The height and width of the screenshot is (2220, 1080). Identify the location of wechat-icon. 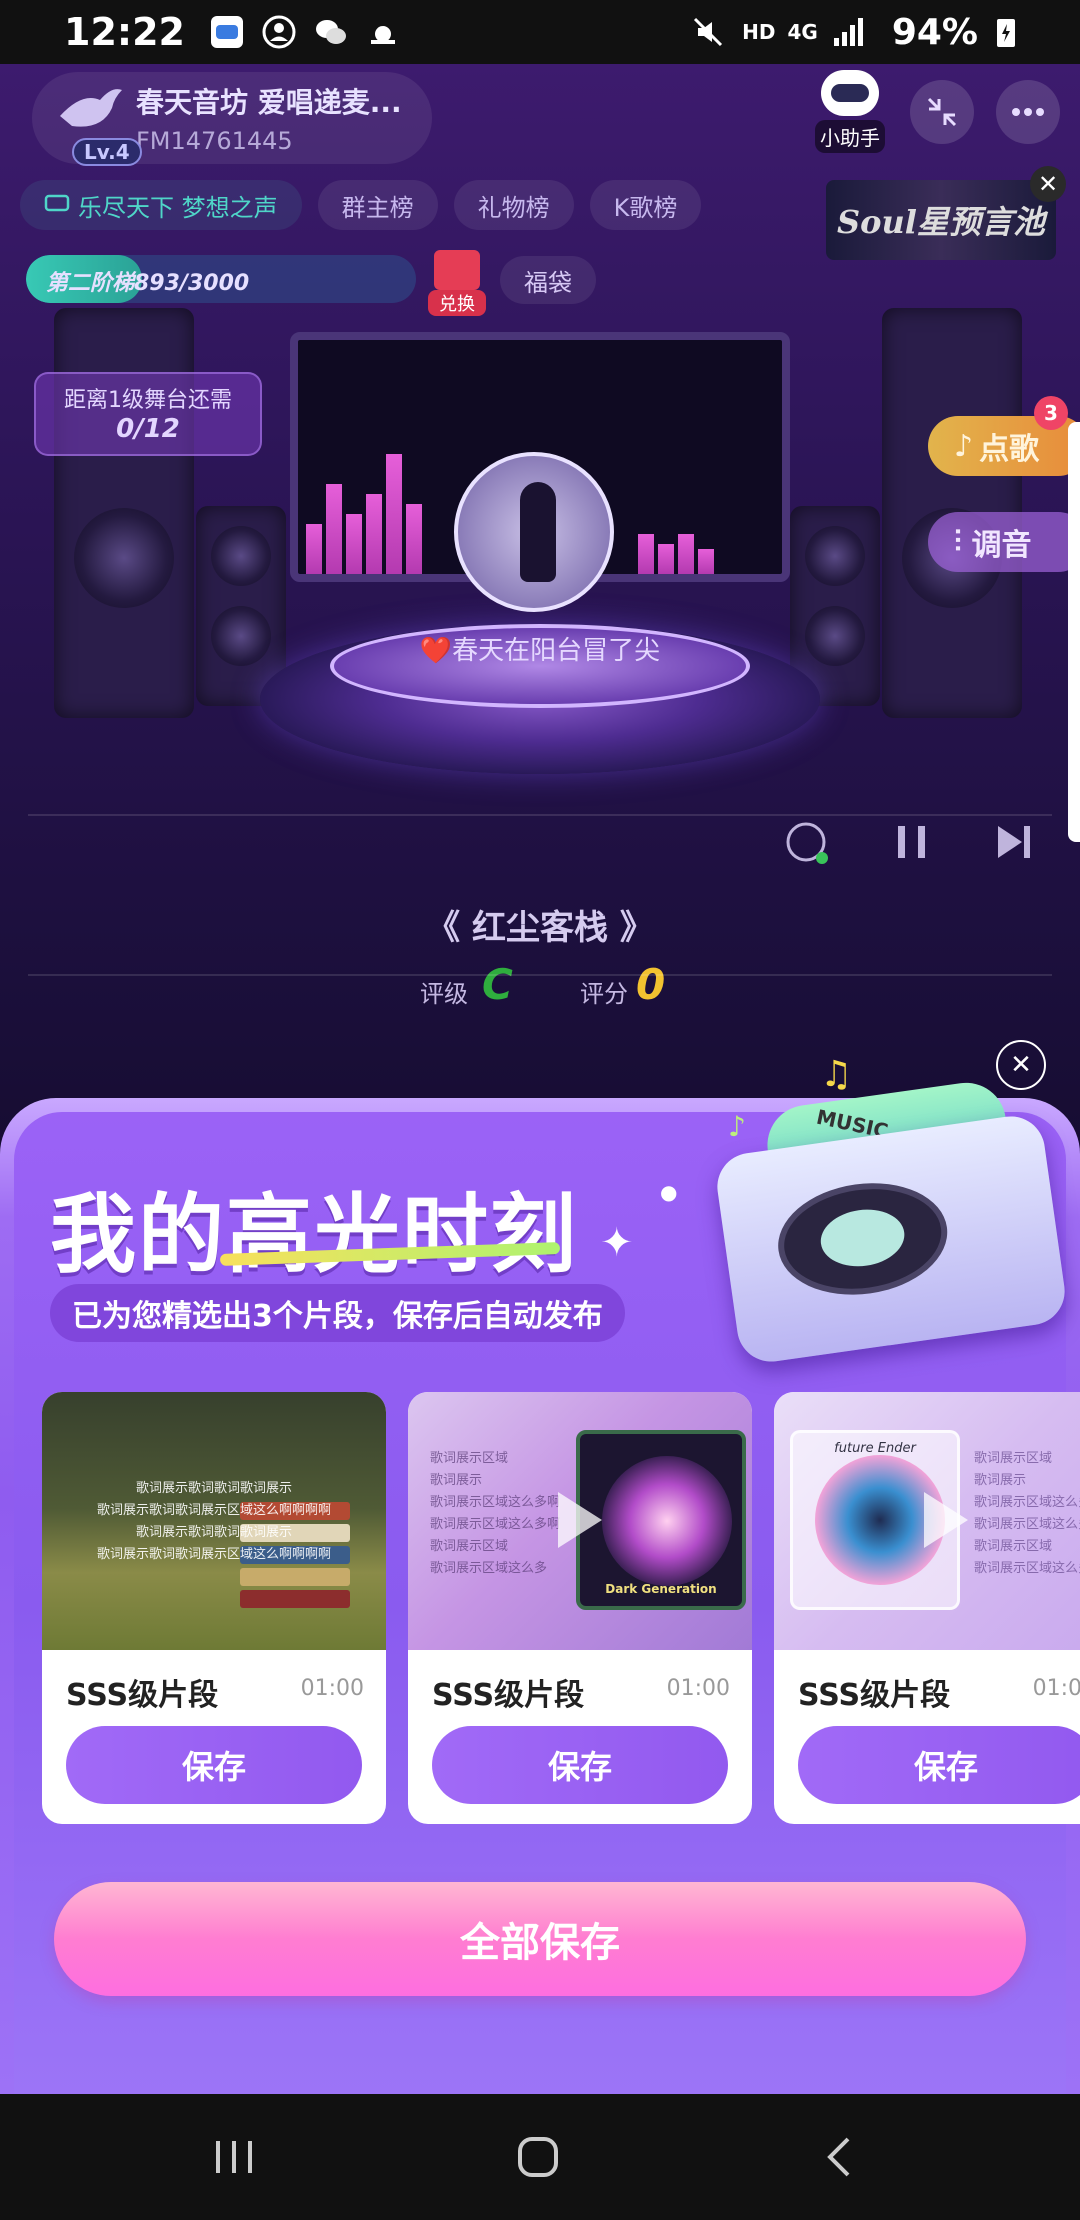
(331, 32).